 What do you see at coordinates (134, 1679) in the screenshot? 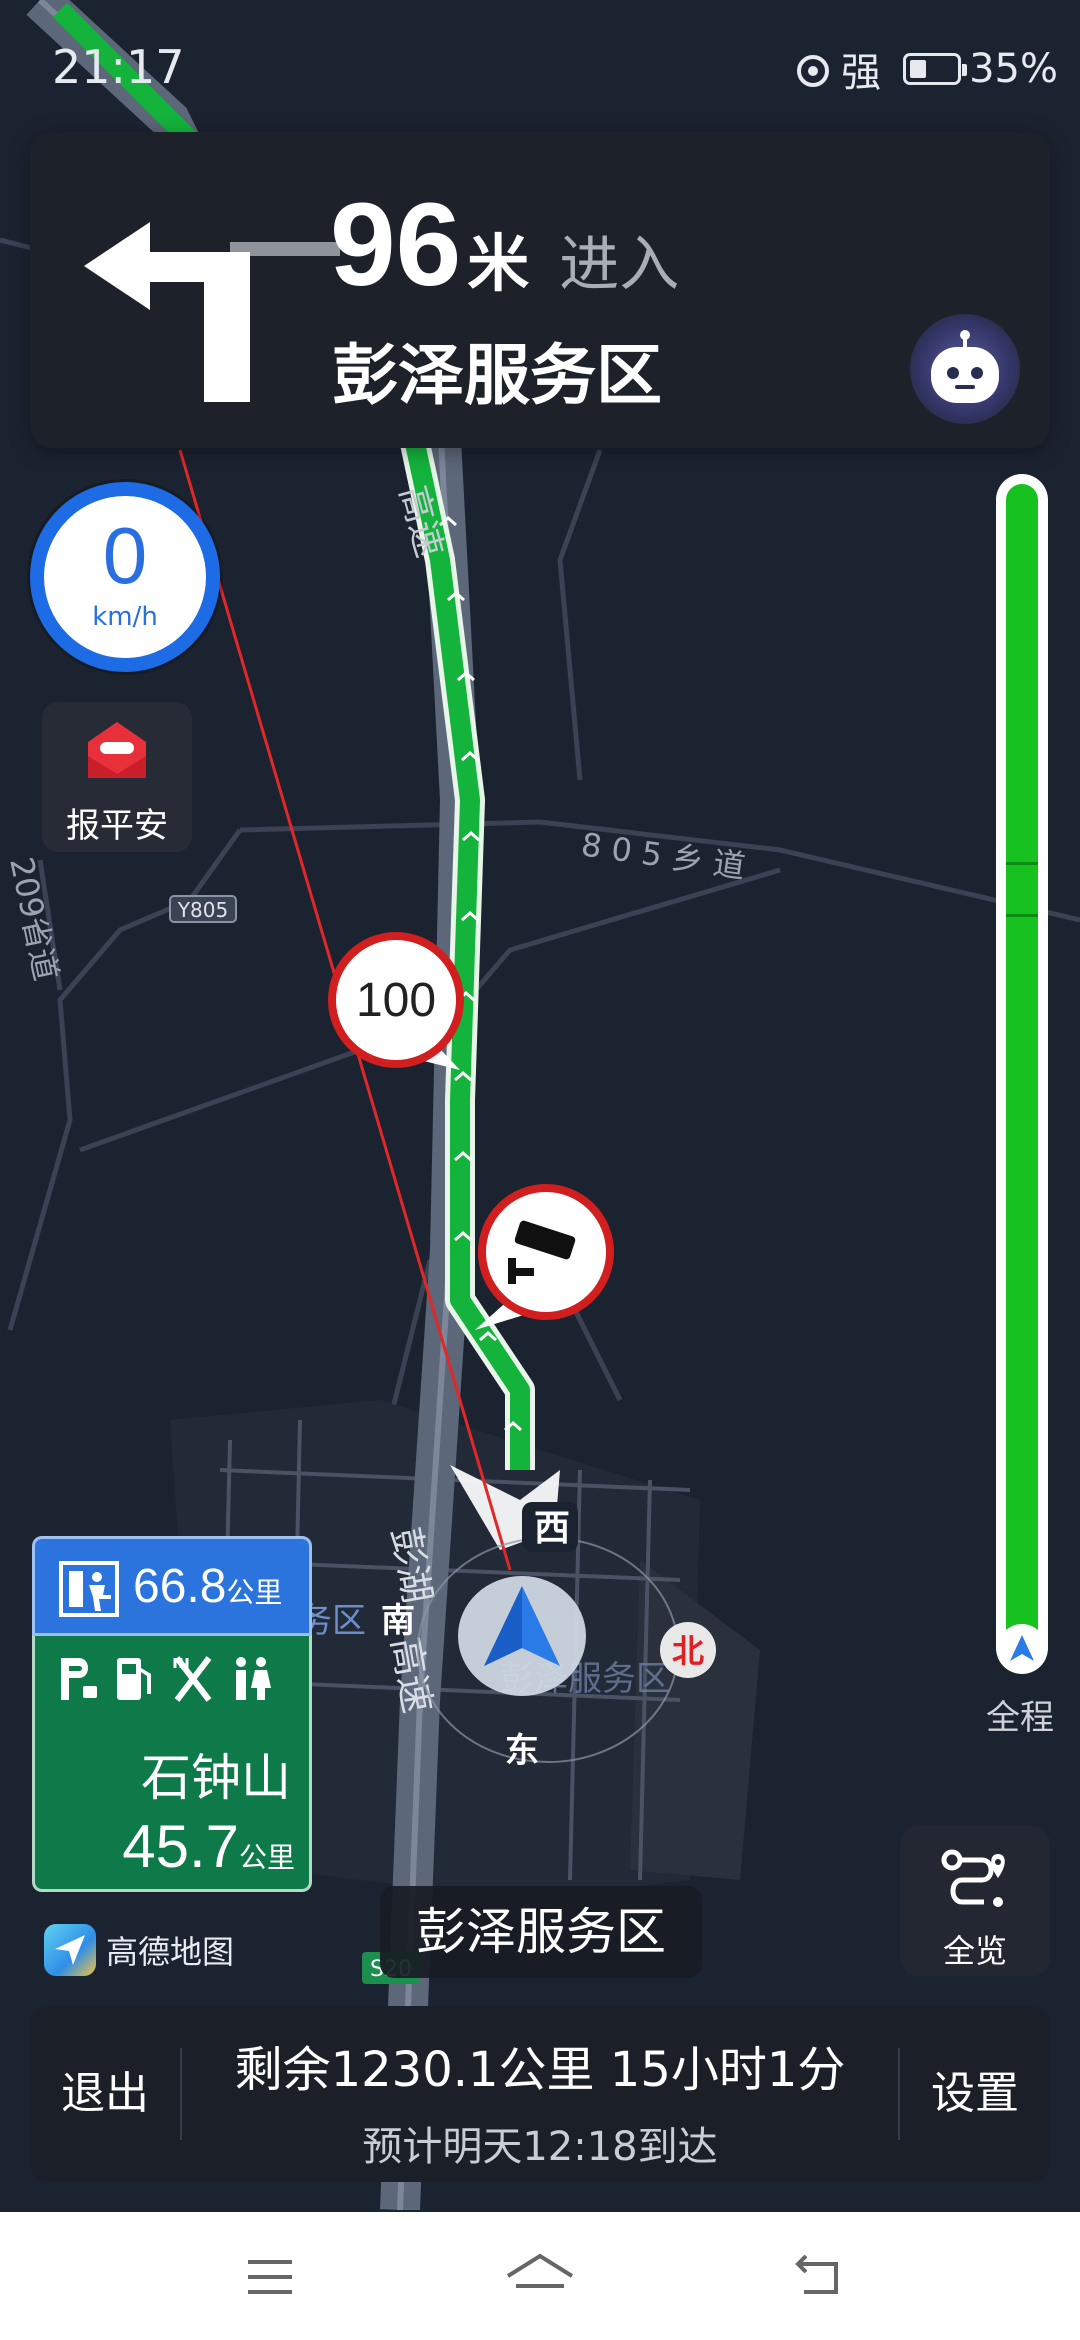
I see `fuel-icon` at bounding box center [134, 1679].